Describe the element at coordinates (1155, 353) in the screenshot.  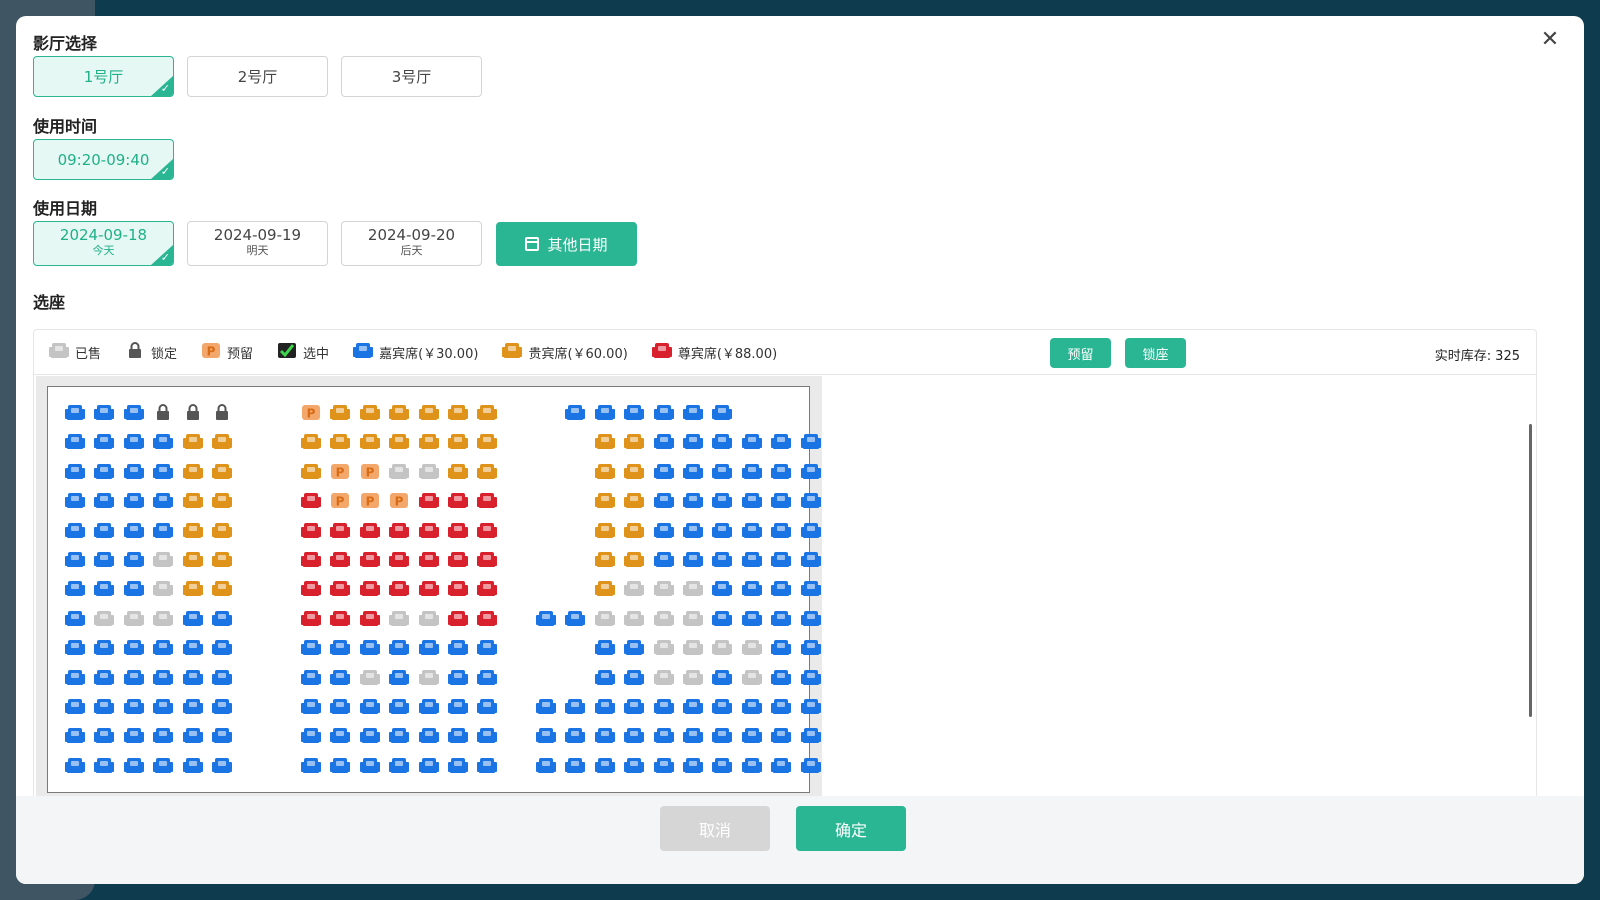
I see `lock-seat-button: 锁座` at that location.